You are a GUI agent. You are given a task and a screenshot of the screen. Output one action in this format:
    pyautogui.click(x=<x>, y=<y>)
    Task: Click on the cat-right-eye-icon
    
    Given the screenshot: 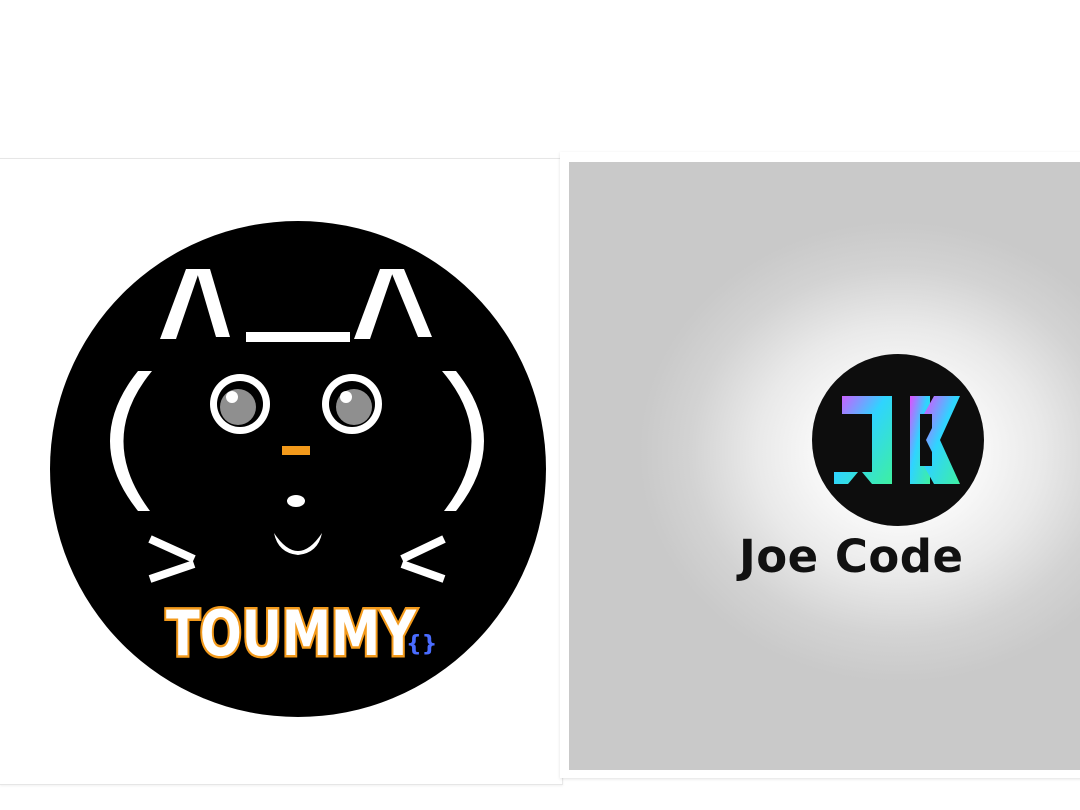 What is the action you would take?
    pyautogui.click(x=352, y=404)
    